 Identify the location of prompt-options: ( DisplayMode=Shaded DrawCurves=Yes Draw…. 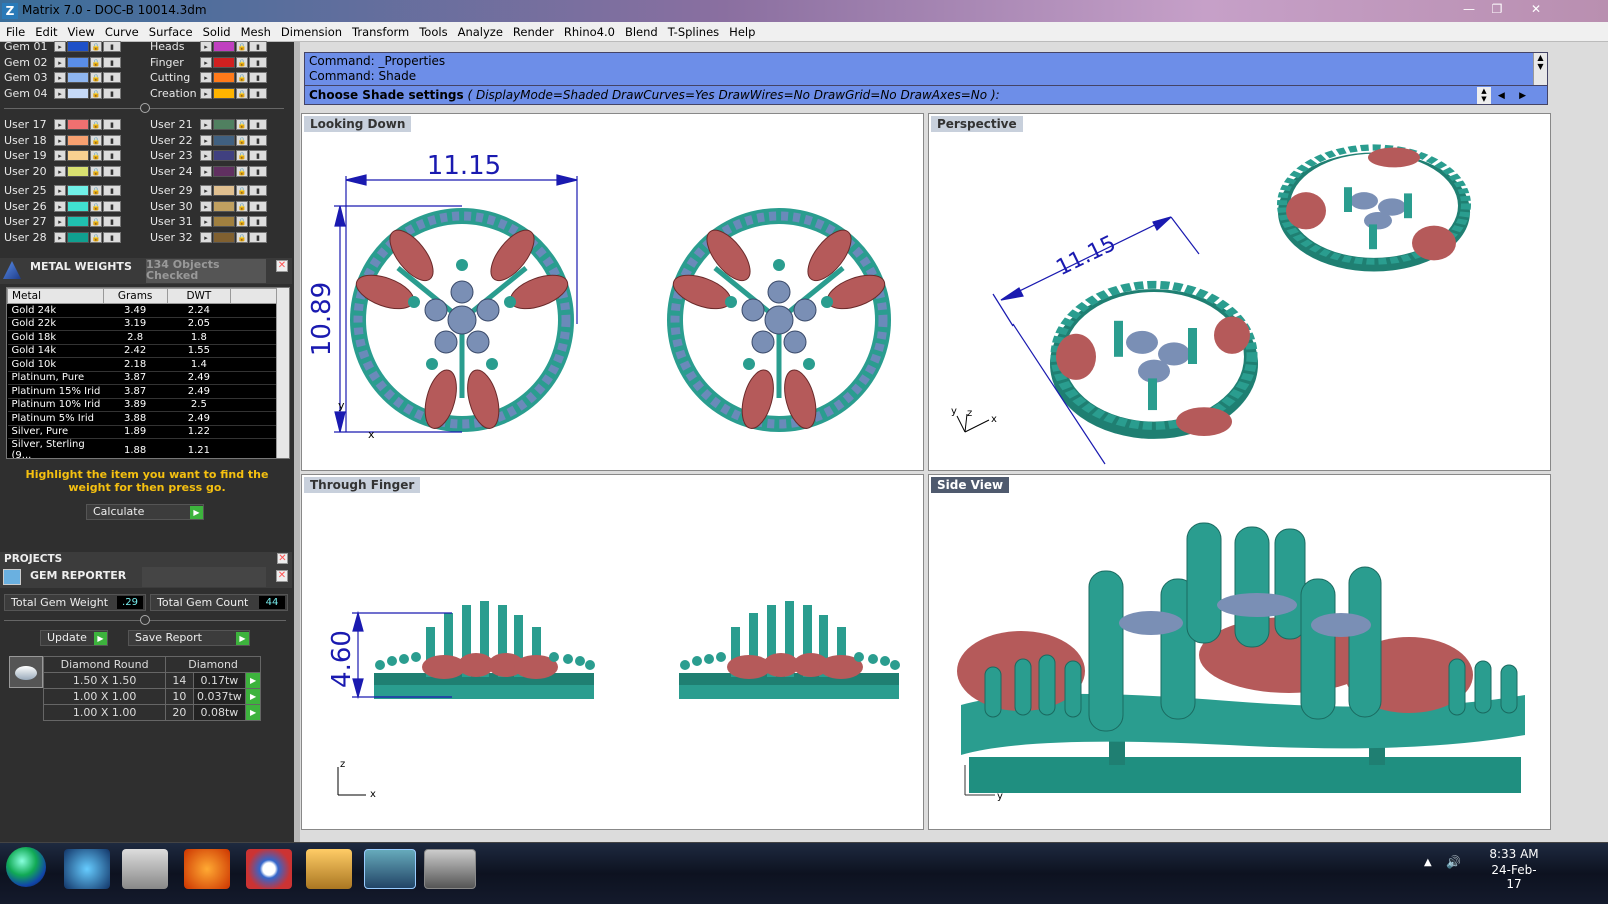
(731, 95).